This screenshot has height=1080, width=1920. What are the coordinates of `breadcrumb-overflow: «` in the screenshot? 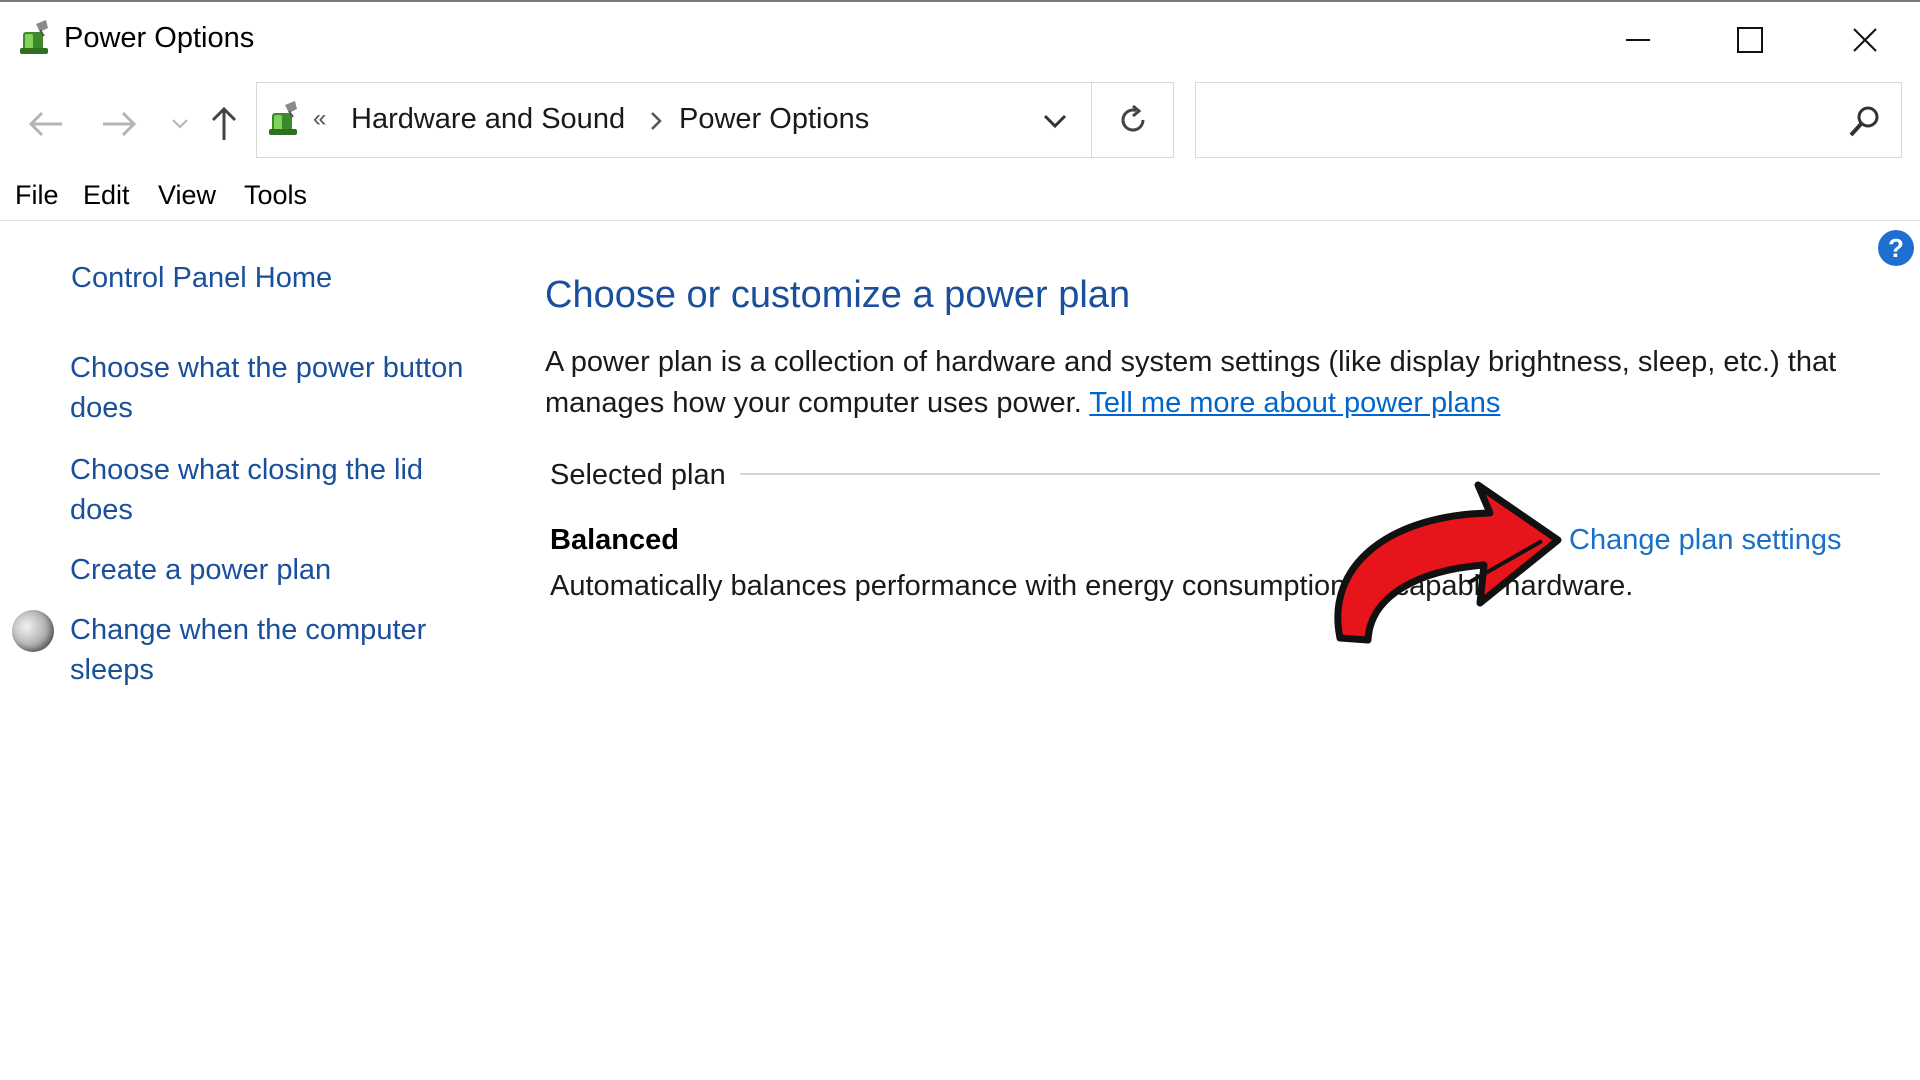 It's located at (319, 119).